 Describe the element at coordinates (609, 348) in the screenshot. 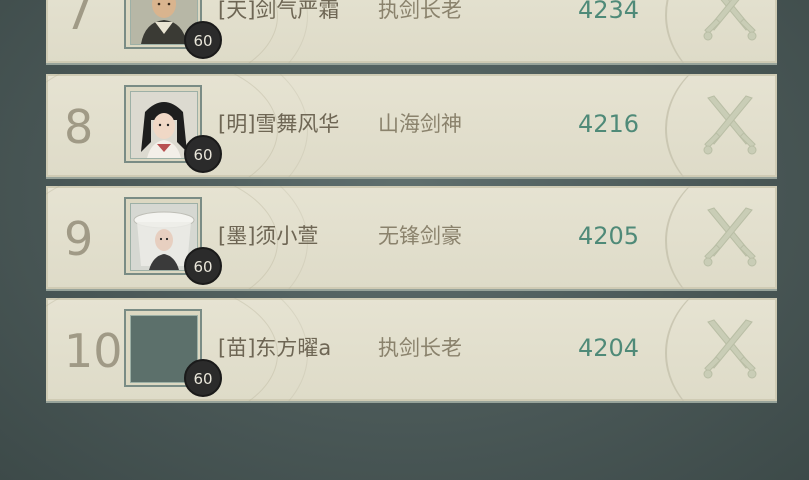

I see `player-score: 4204` at that location.